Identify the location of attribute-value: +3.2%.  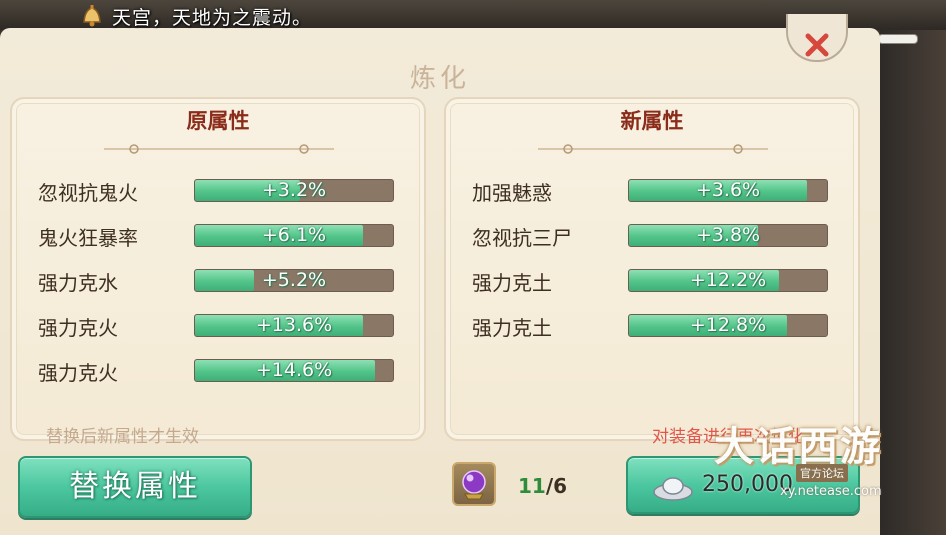
(294, 190).